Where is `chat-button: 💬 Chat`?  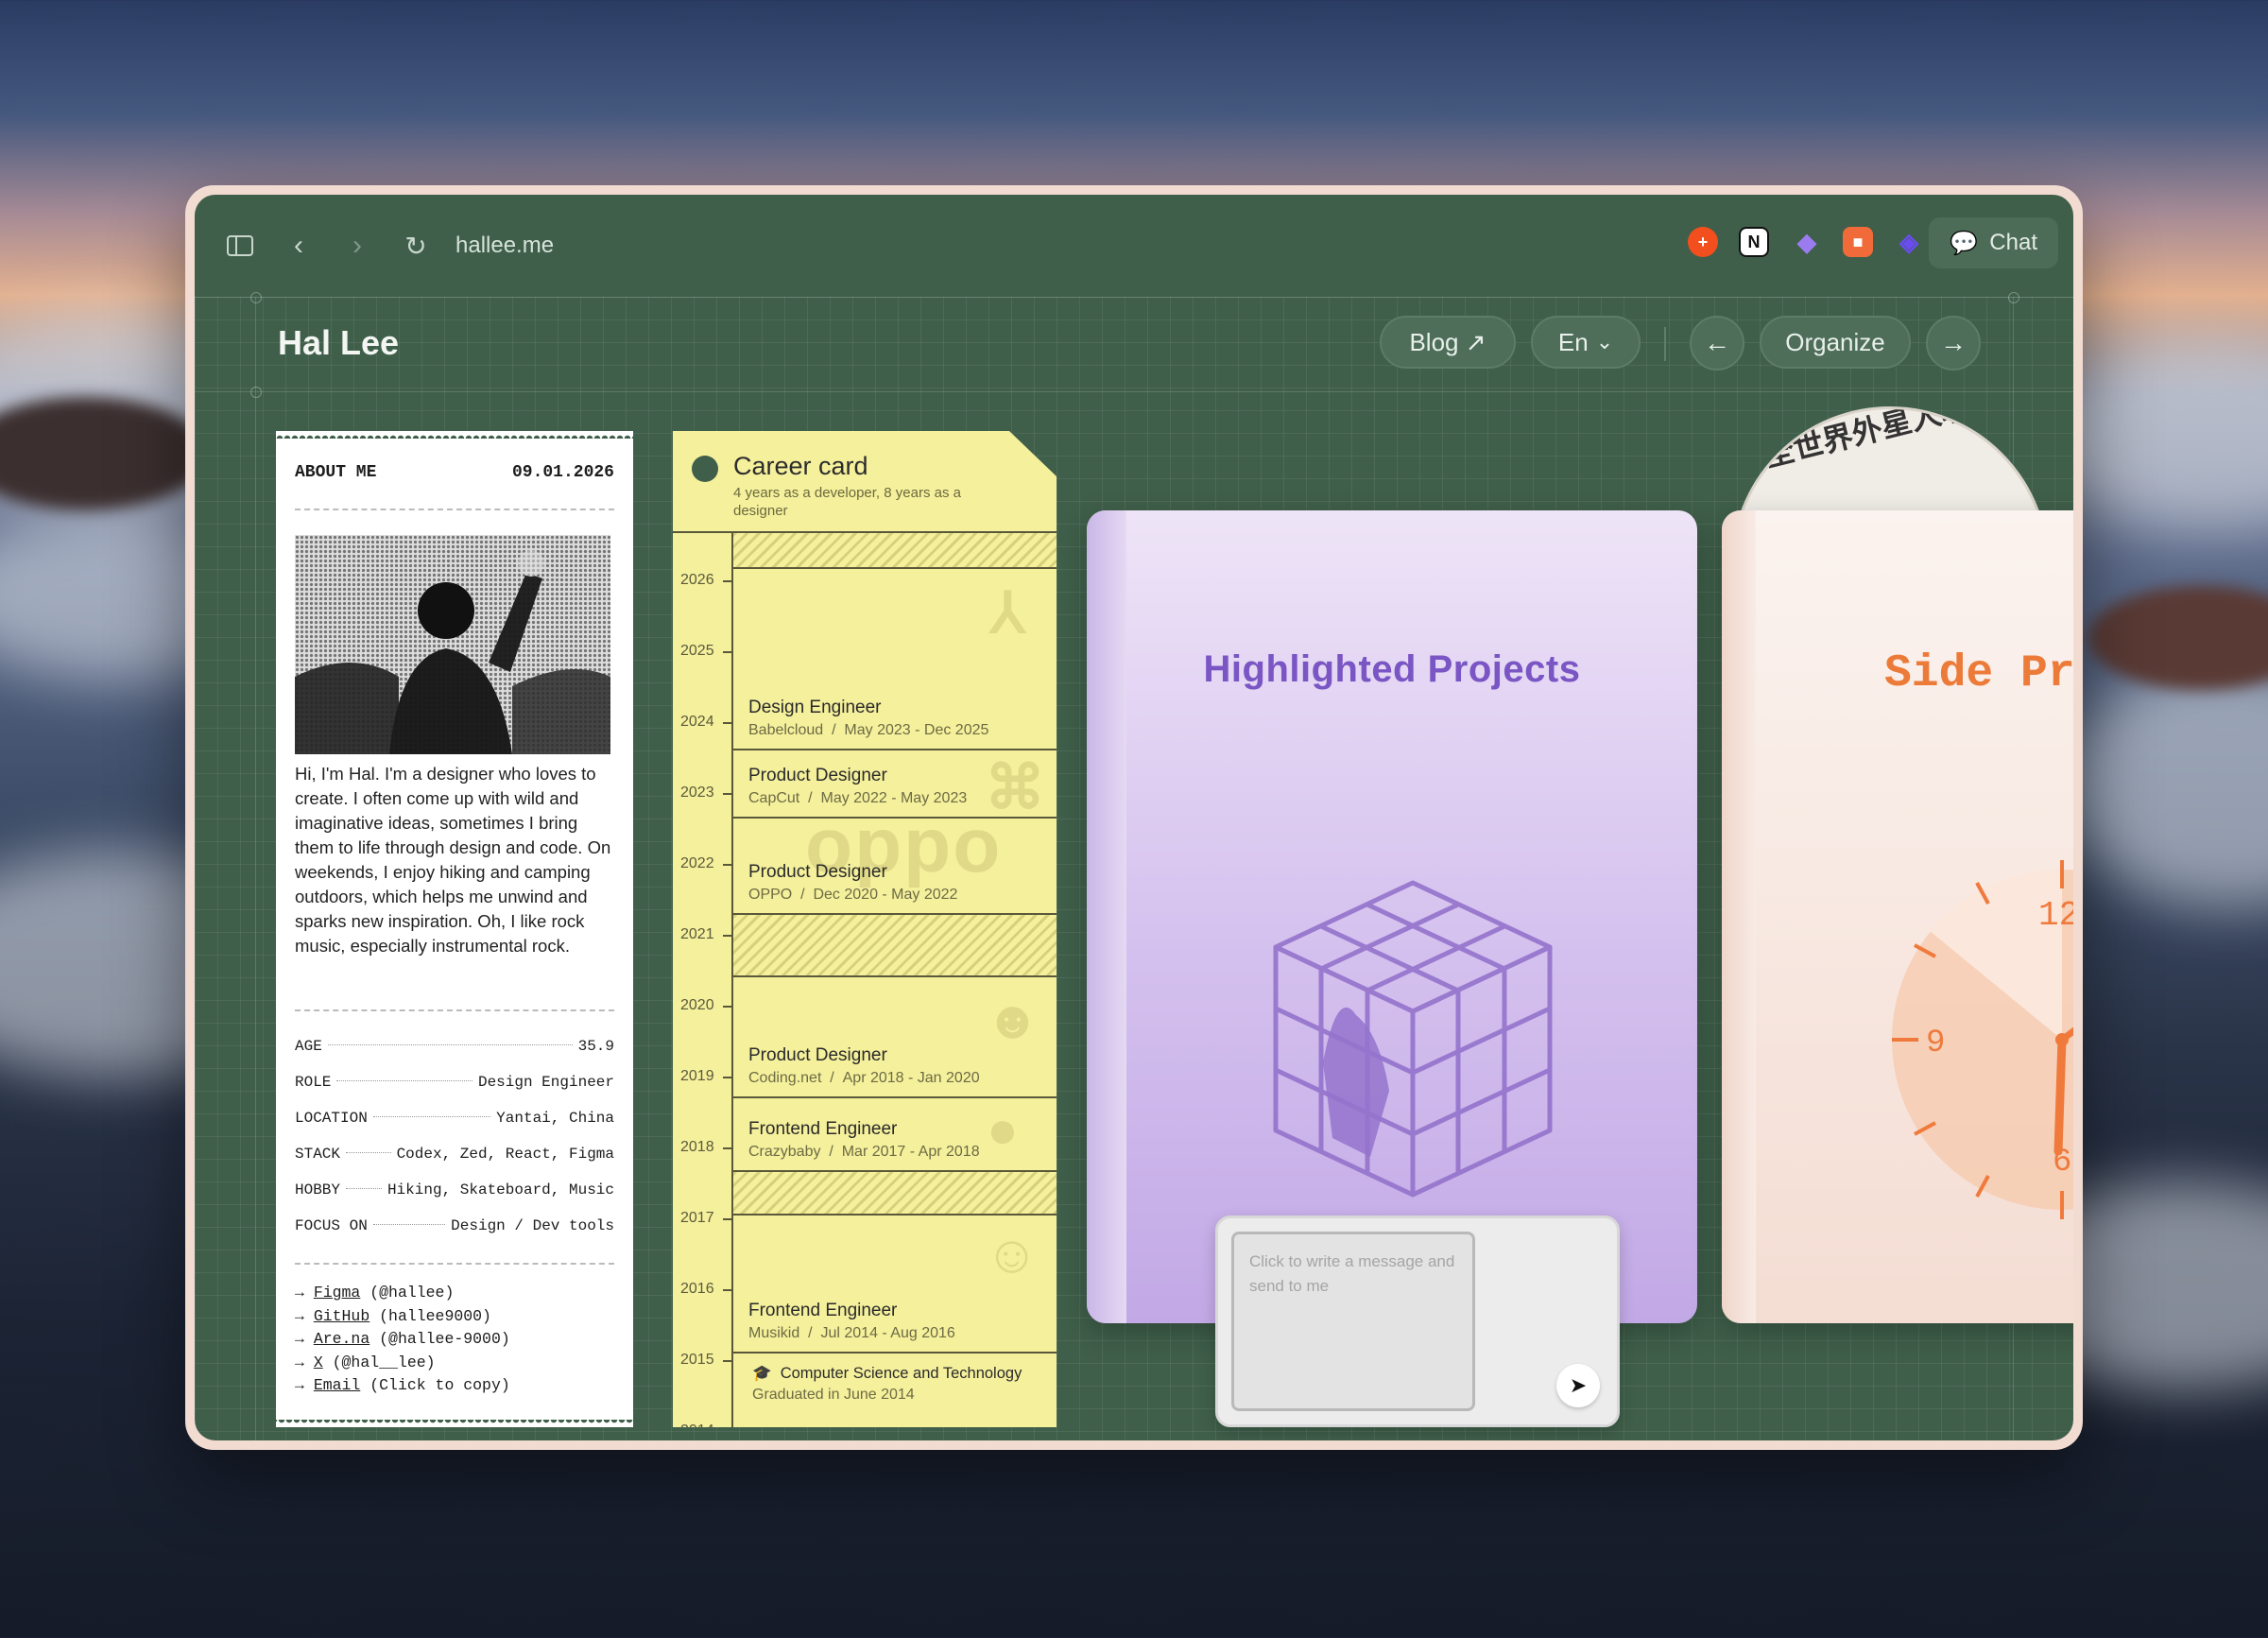 chat-button: 💬 Chat is located at coordinates (1993, 243).